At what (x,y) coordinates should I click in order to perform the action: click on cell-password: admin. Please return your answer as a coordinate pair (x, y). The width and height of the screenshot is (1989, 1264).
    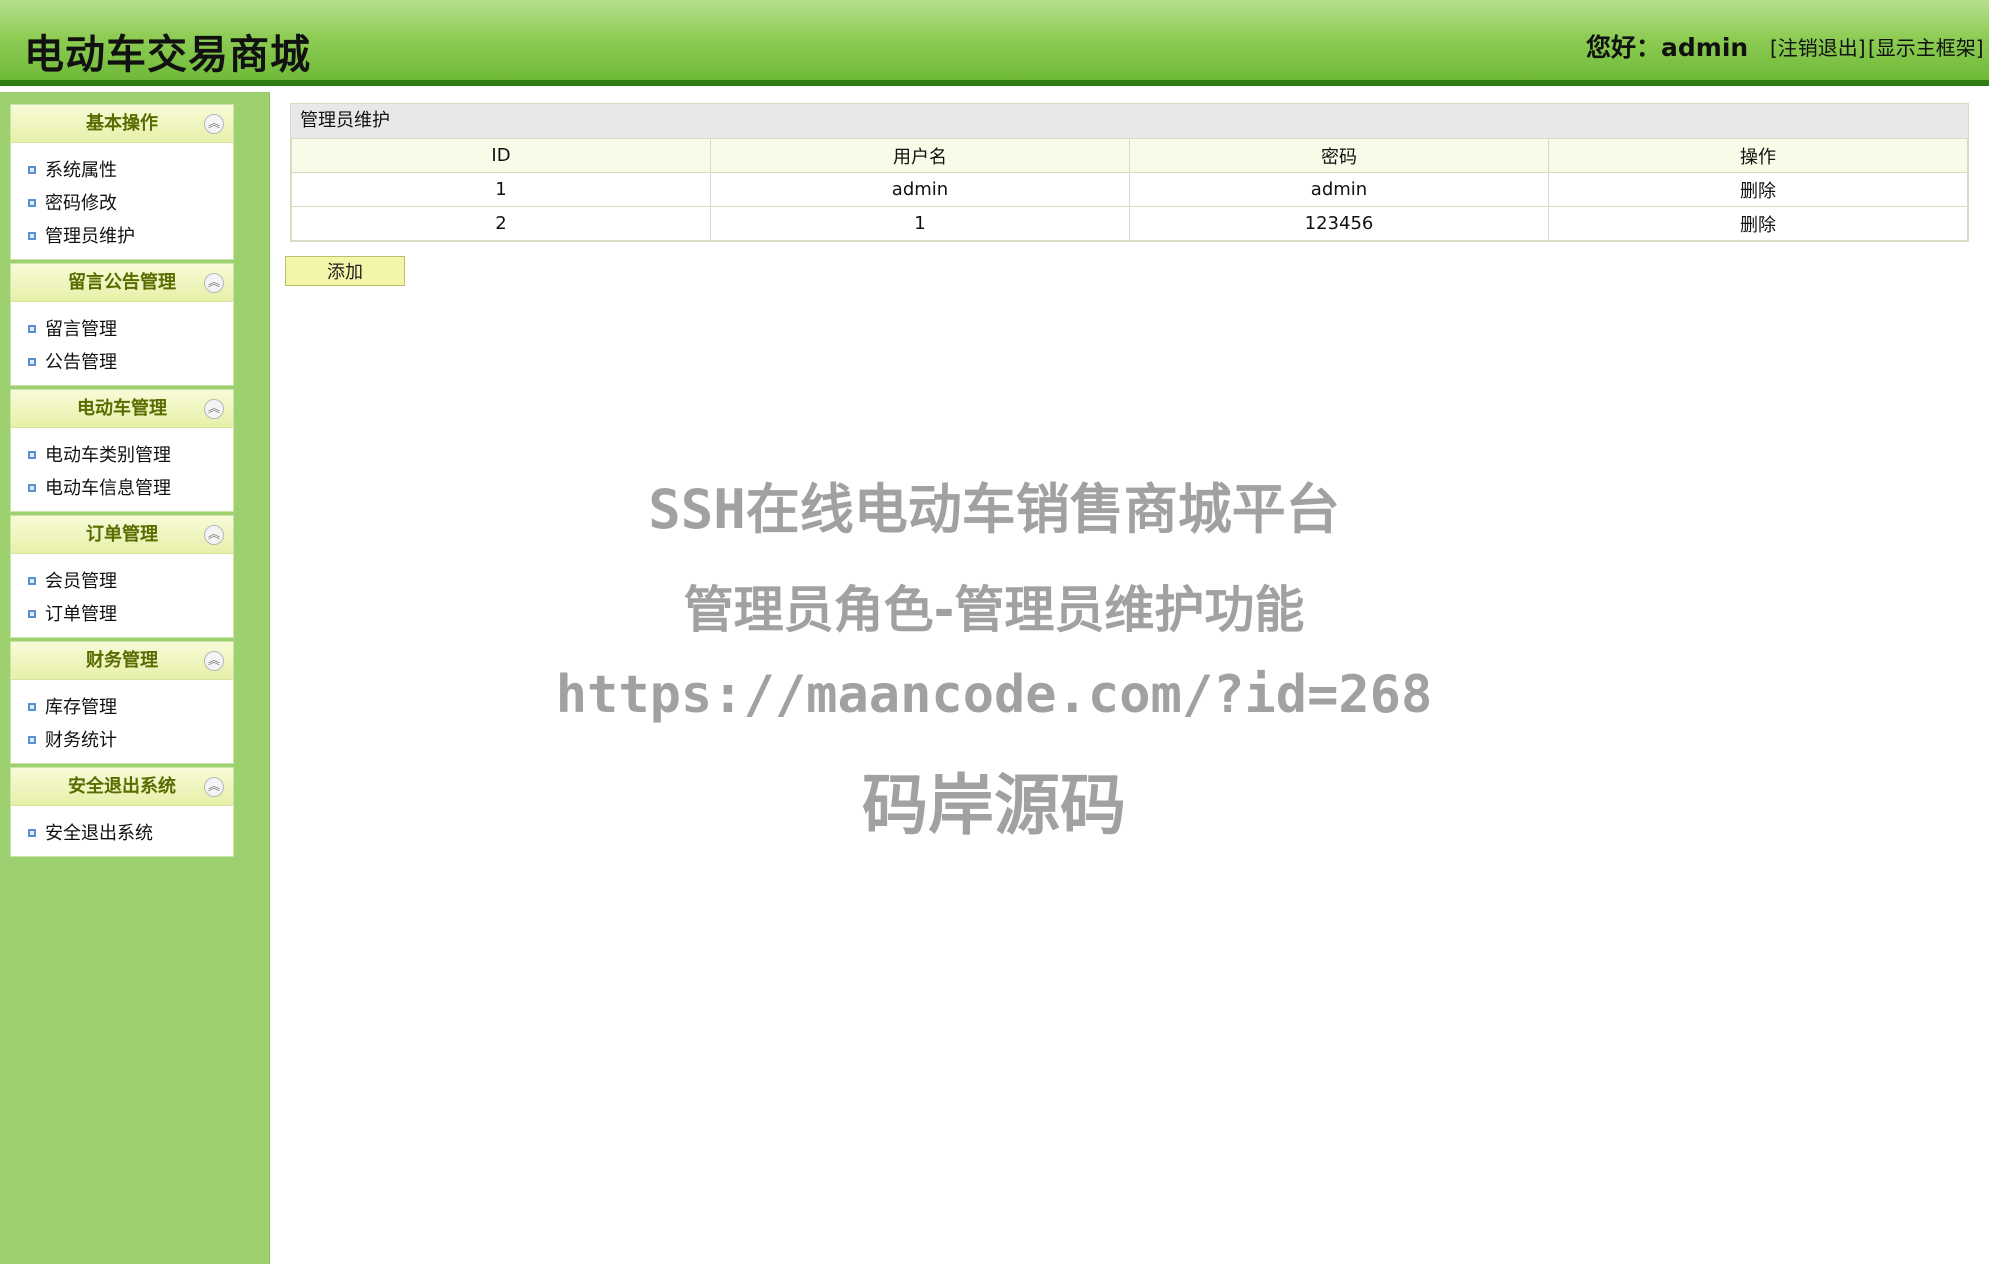
    Looking at the image, I should click on (1339, 189).